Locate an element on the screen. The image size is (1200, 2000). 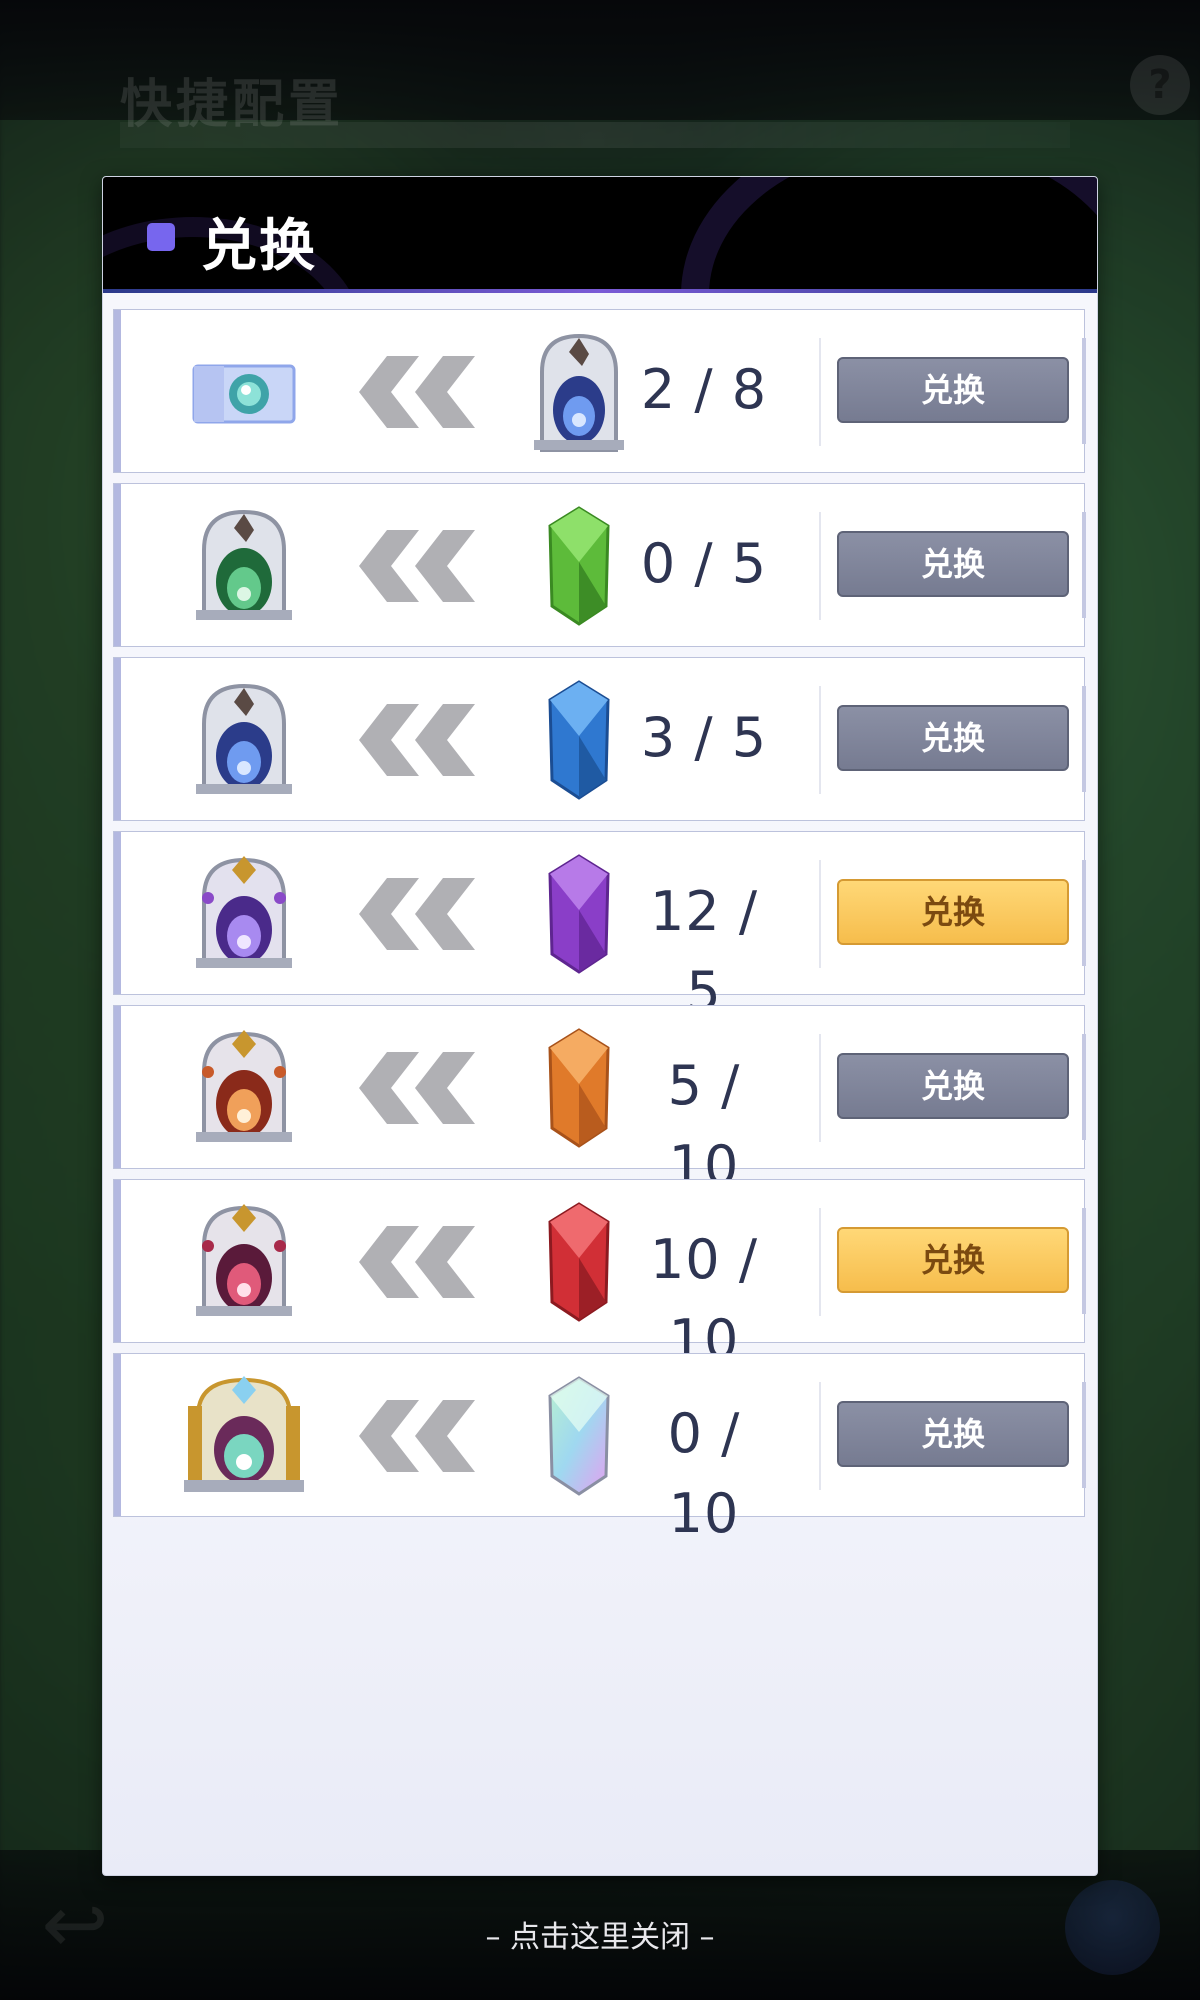
portal-purple-icon is located at coordinates (244, 912).